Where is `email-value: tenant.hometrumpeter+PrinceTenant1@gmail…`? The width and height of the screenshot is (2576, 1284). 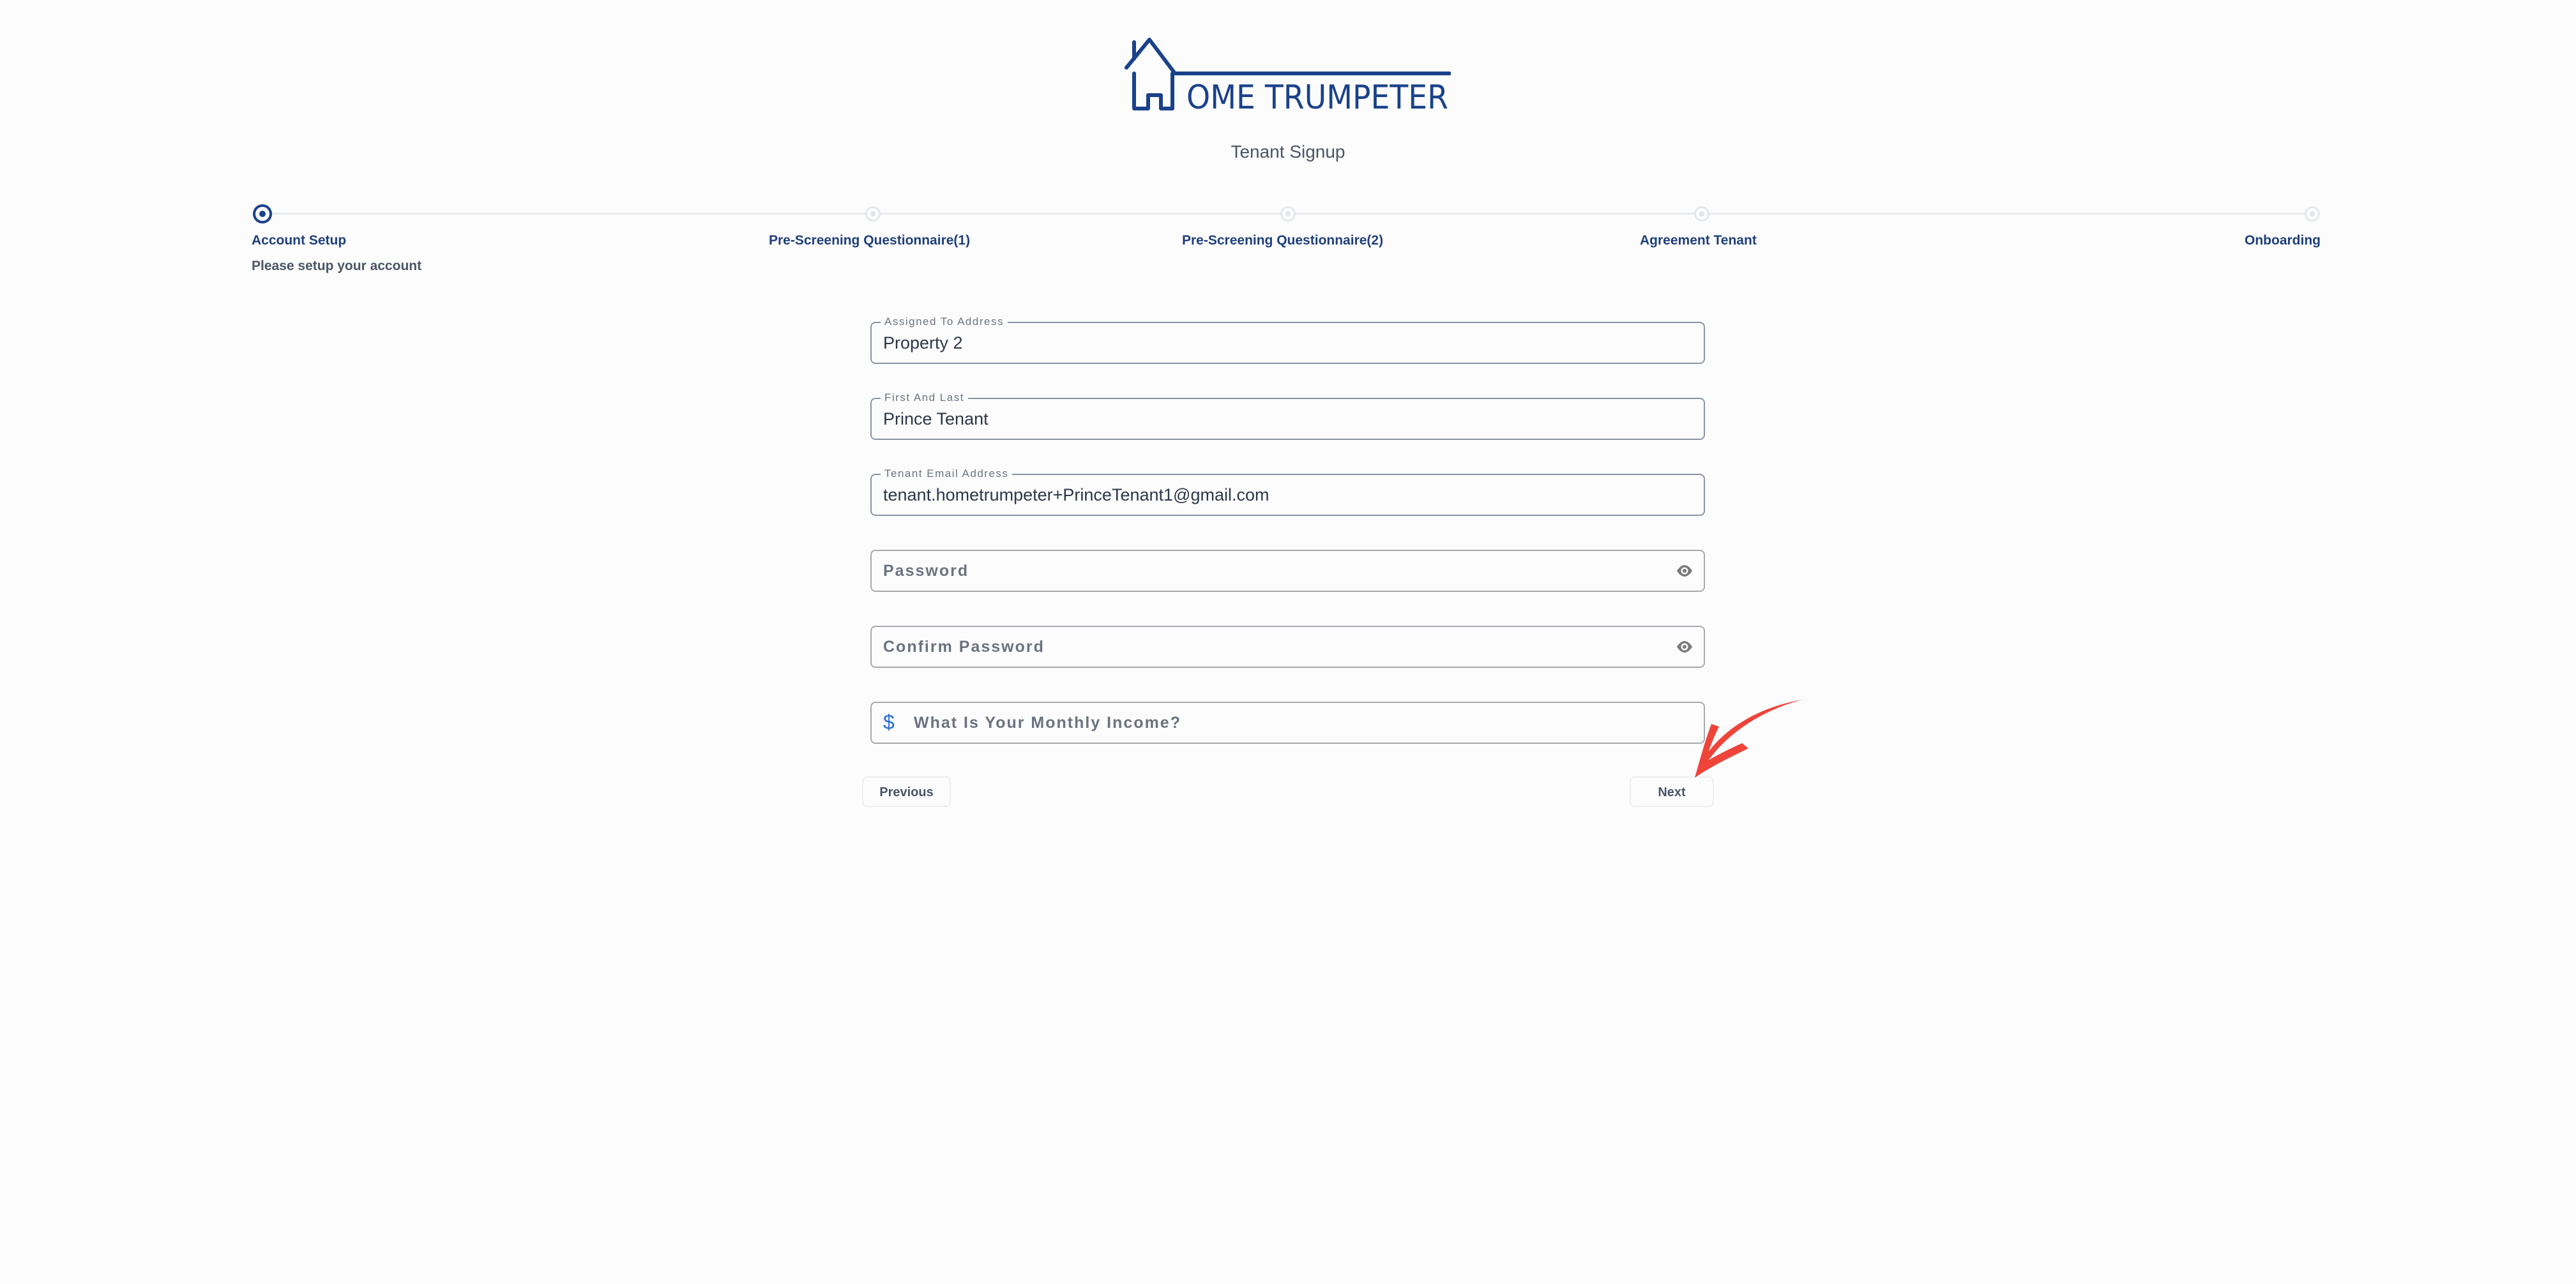 email-value: tenant.hometrumpeter+PrinceTenant1@gmail… is located at coordinates (1076, 495).